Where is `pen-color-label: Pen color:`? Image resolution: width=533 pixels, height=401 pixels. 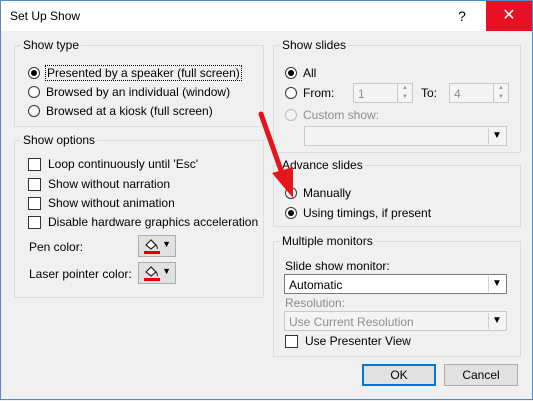 pen-color-label: Pen color: is located at coordinates (56, 247).